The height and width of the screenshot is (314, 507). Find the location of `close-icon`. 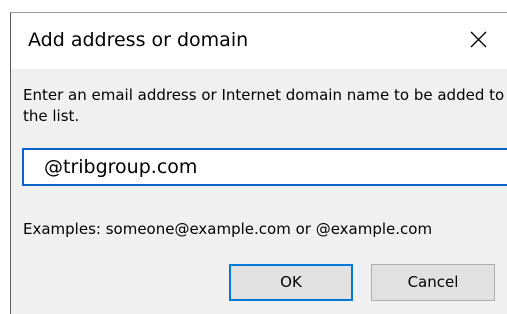

close-icon is located at coordinates (478, 39).